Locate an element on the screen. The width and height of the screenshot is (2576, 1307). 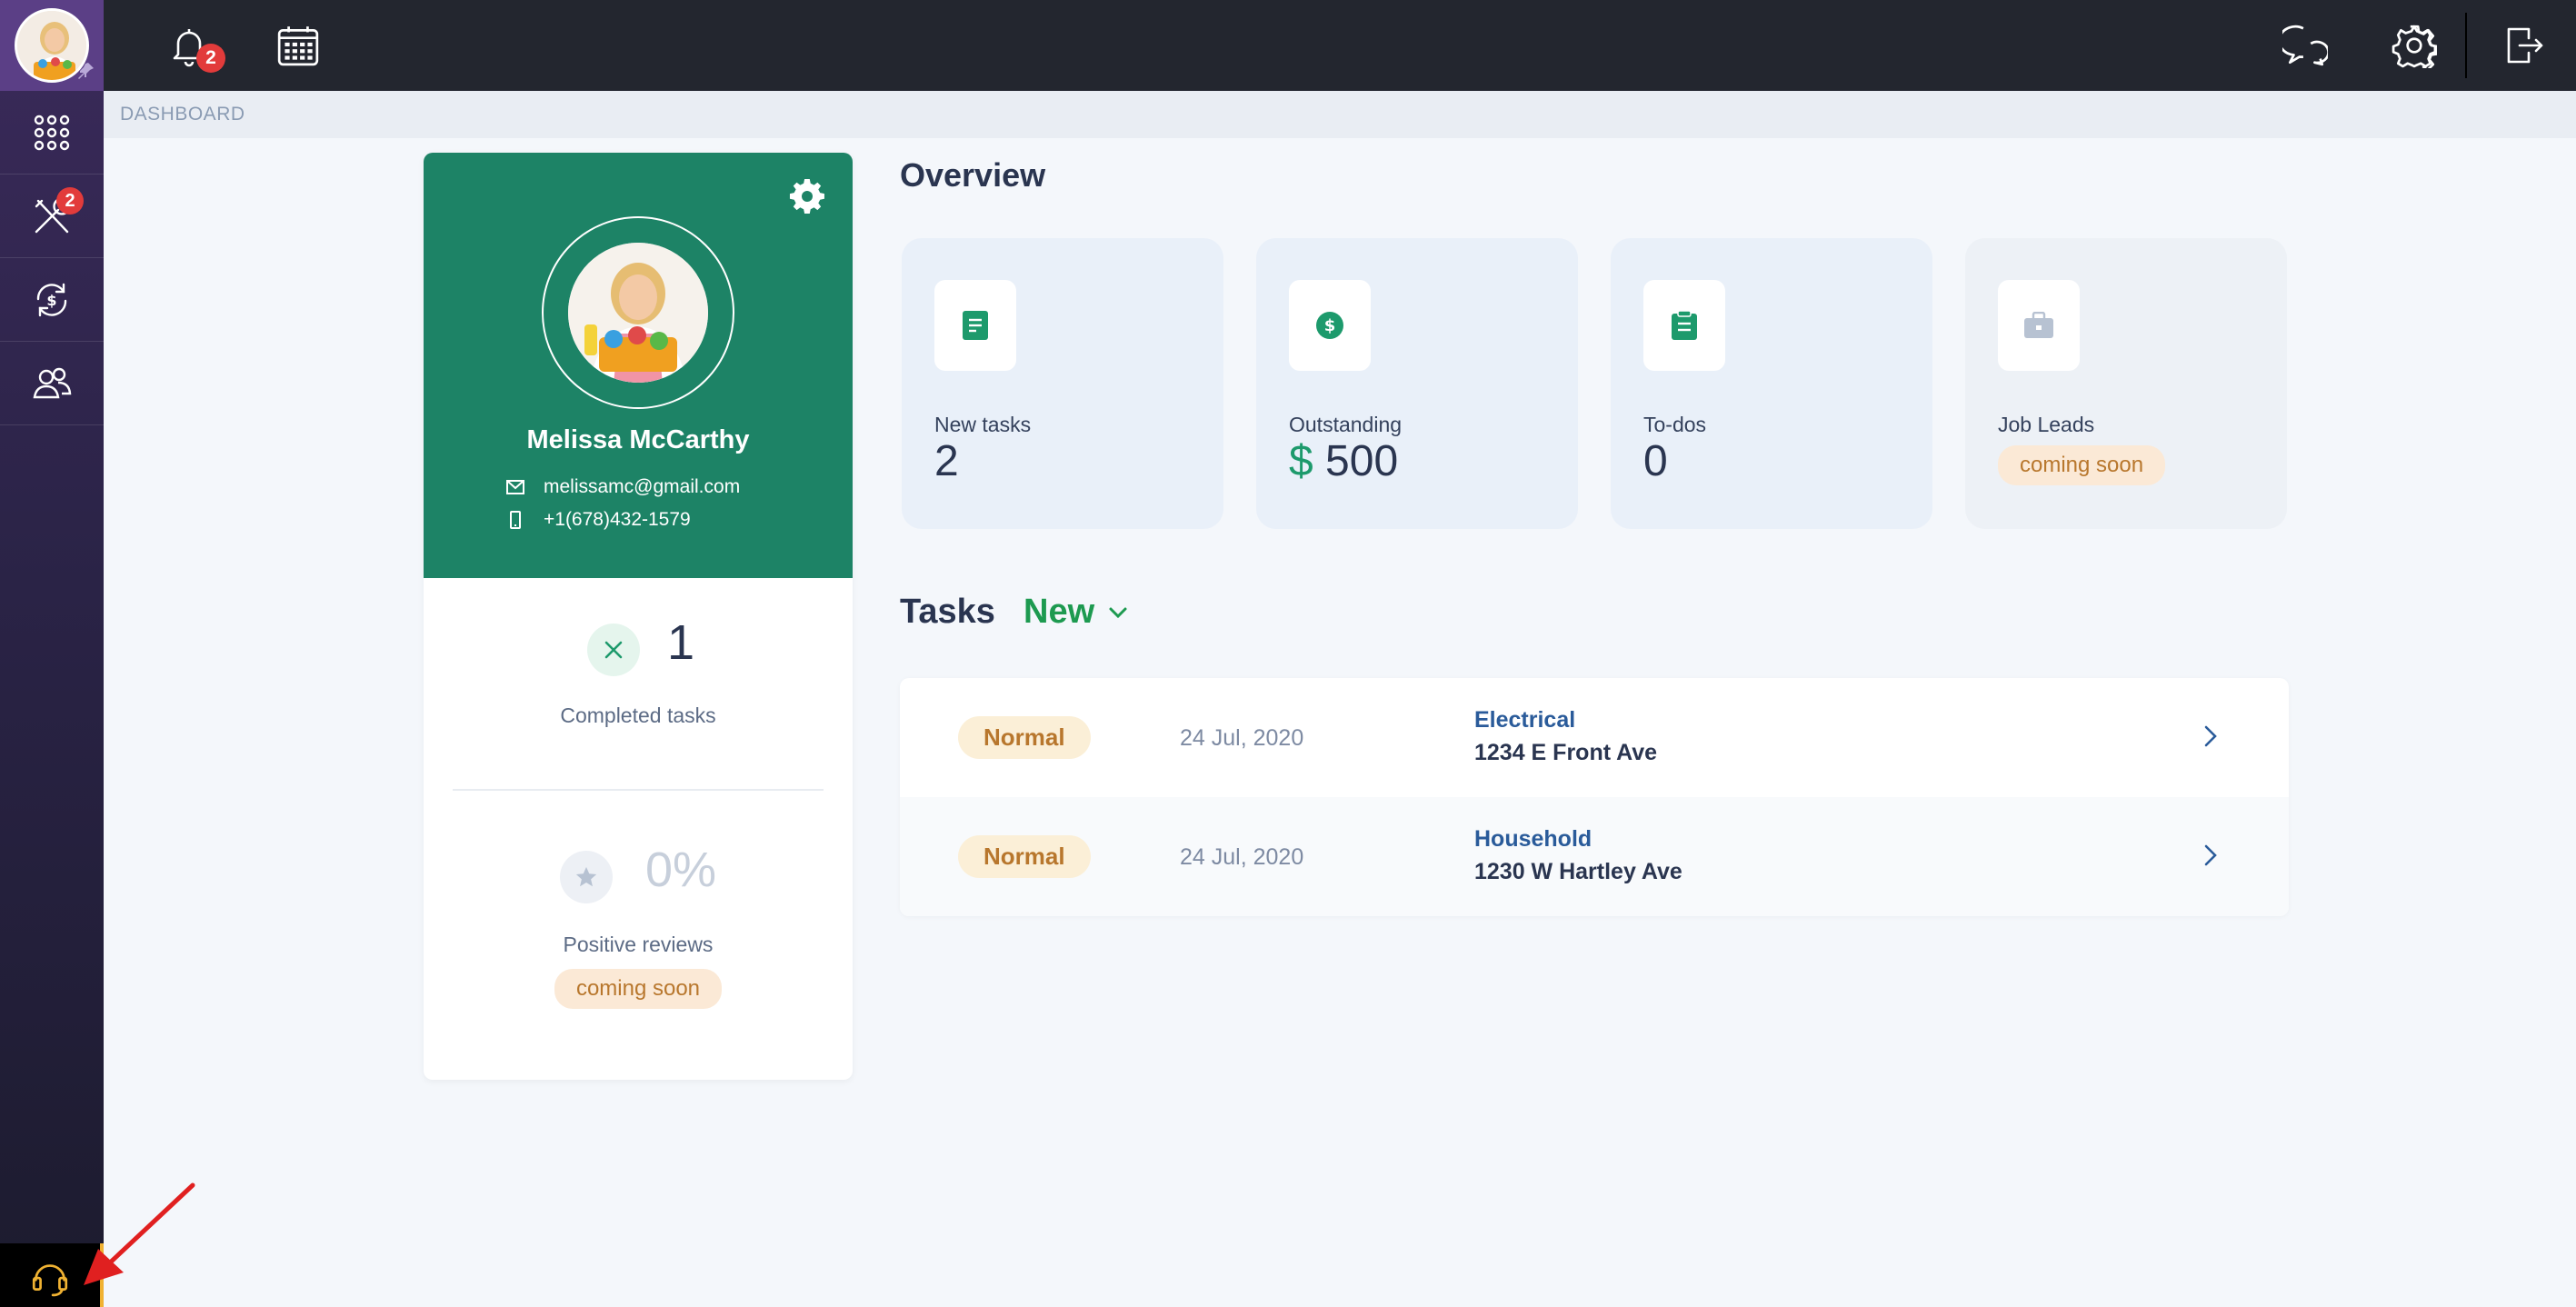
profile-photo-ring is located at coordinates (638, 312).